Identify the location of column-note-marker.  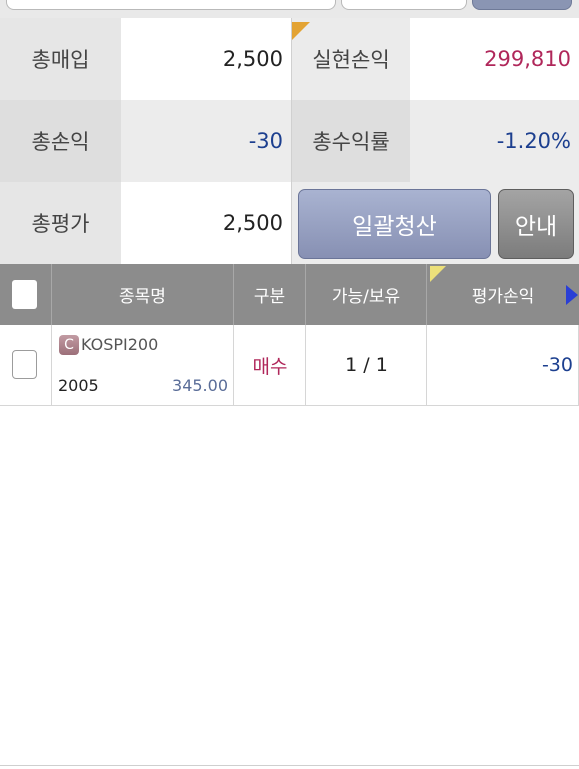
(438, 274).